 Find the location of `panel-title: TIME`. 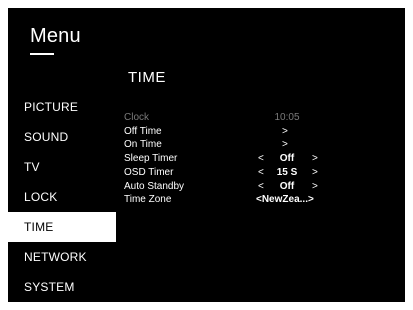

panel-title: TIME is located at coordinates (147, 77).